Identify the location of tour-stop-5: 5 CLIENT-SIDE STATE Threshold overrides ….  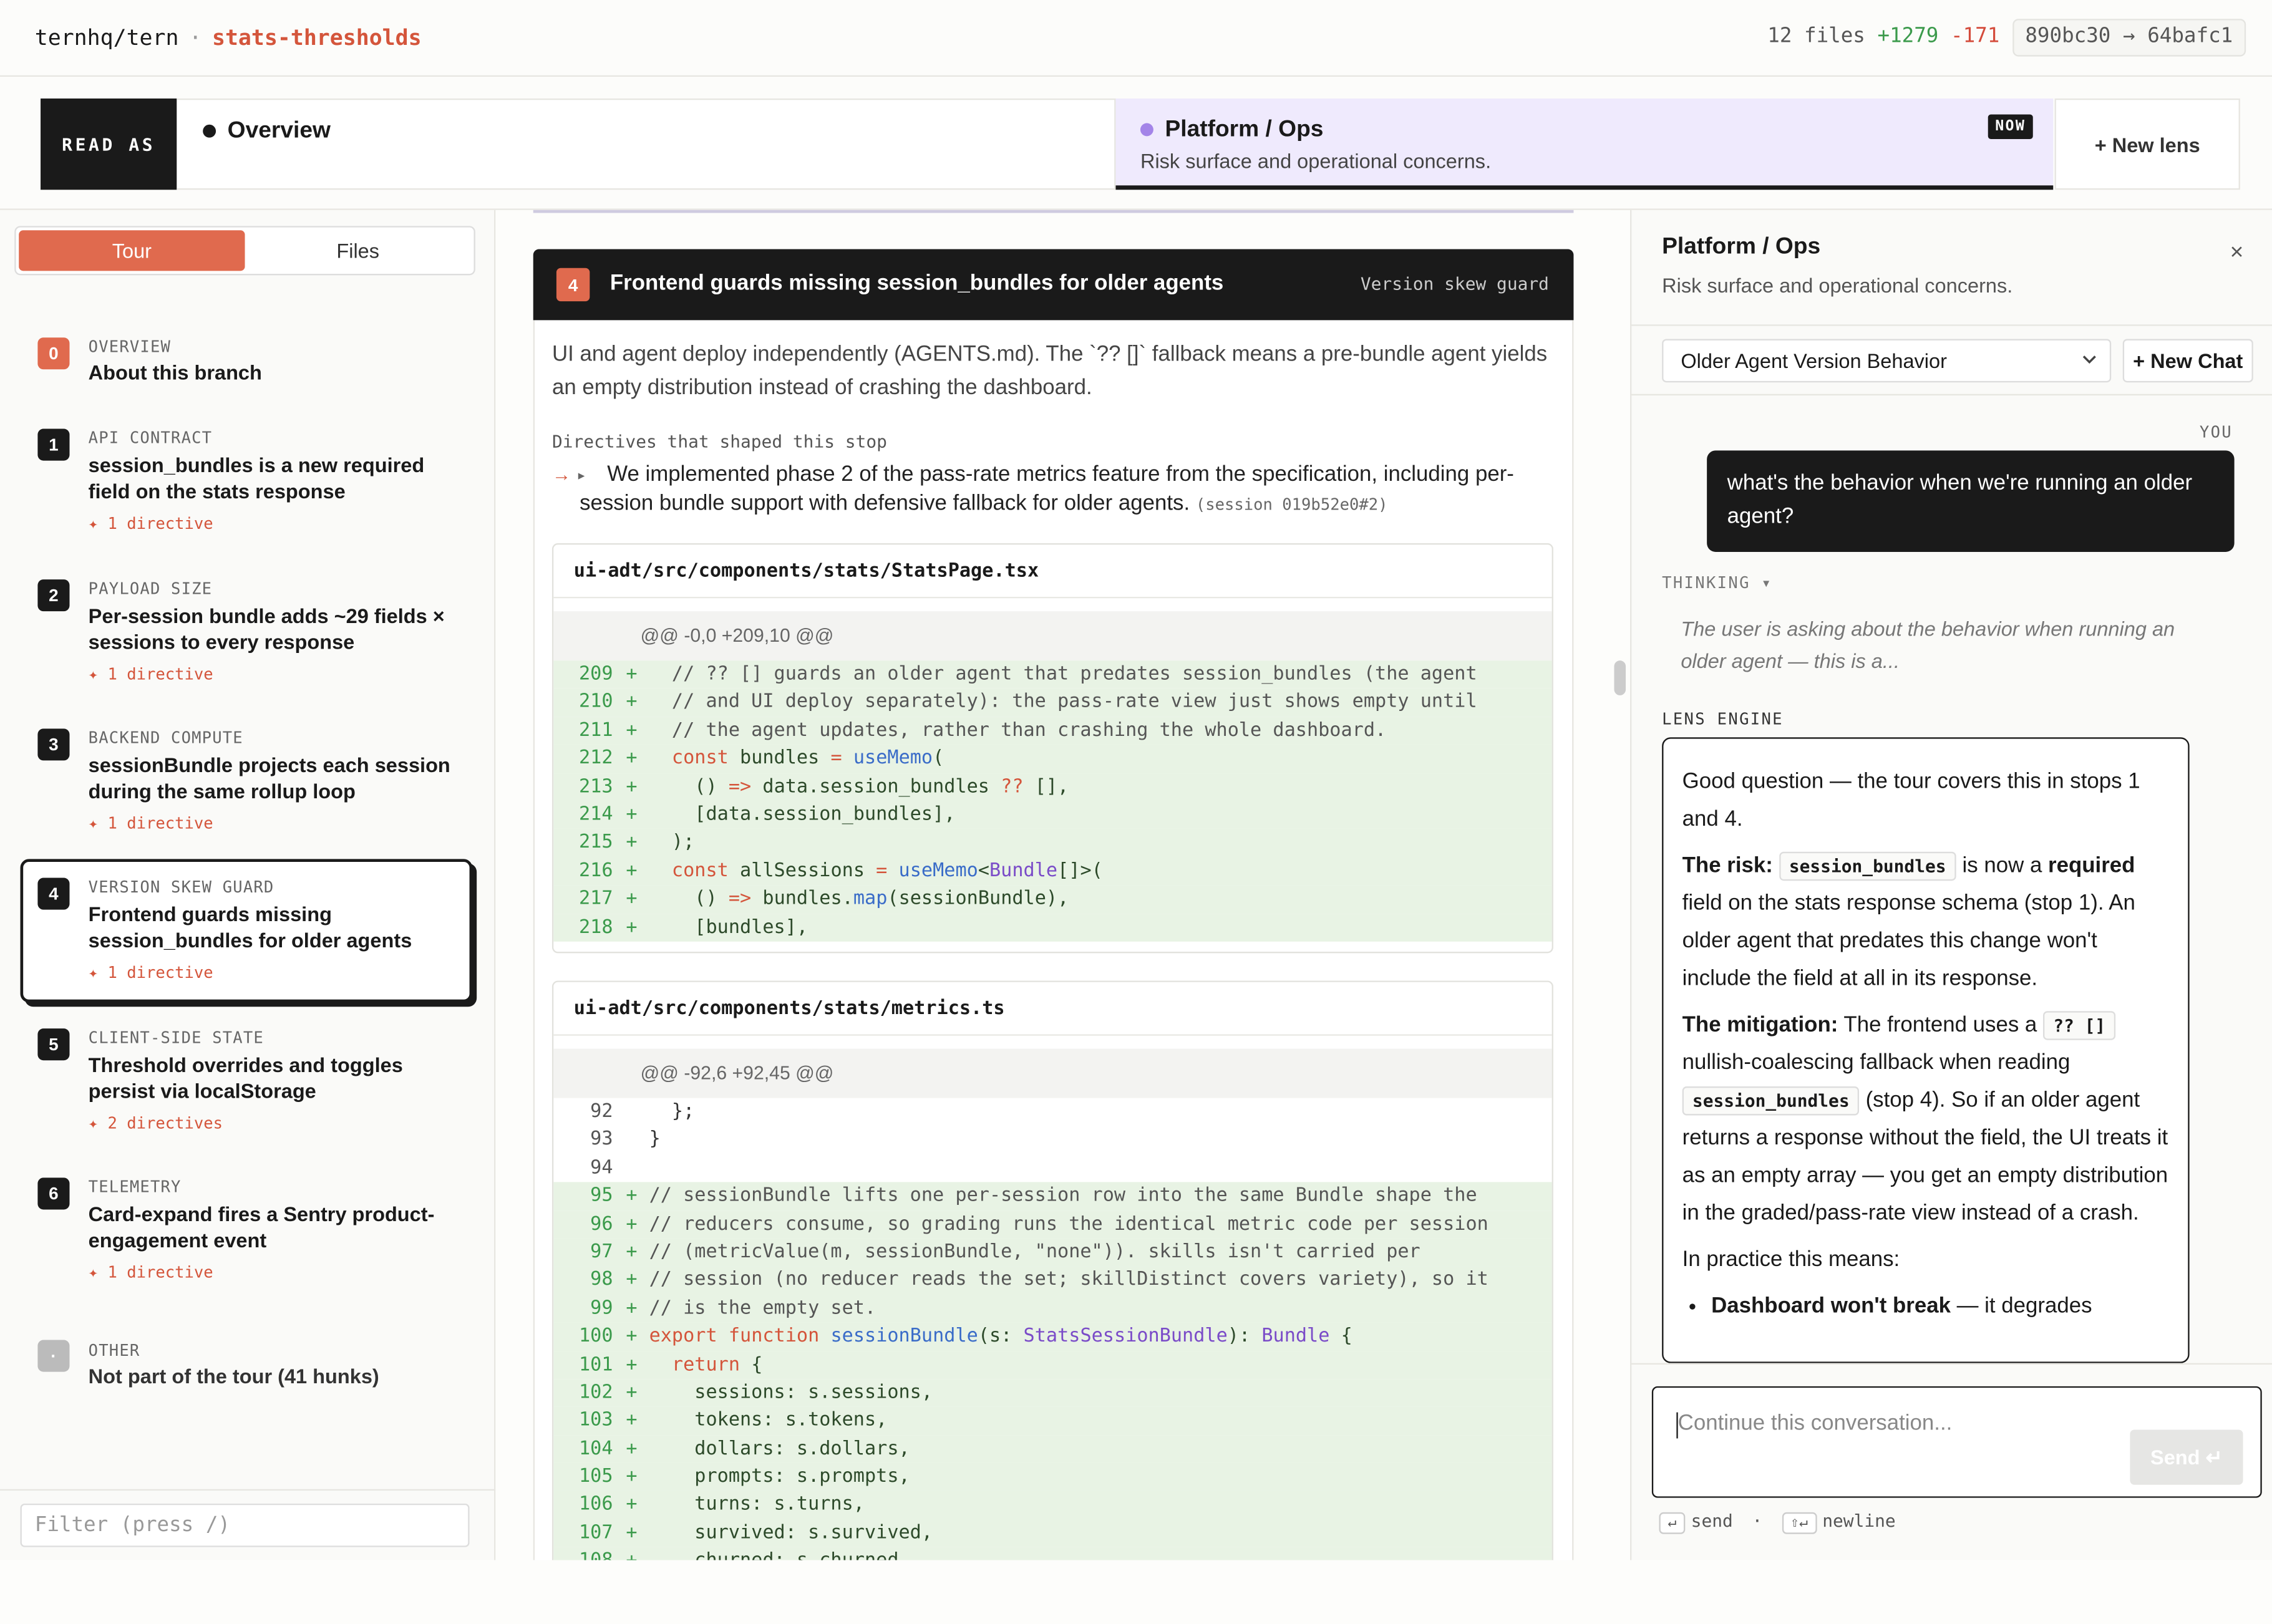
(247, 1082).